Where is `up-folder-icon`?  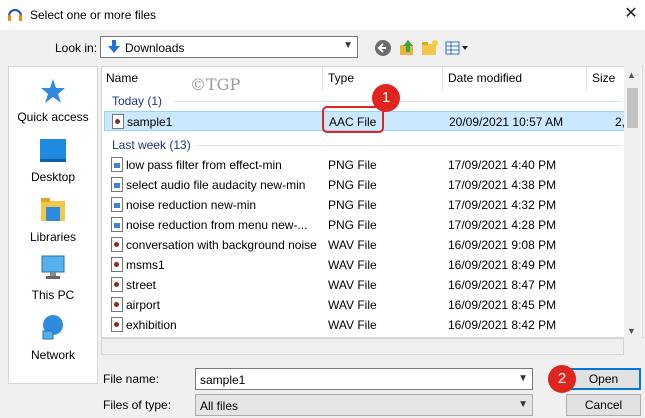
up-folder-icon is located at coordinates (407, 48).